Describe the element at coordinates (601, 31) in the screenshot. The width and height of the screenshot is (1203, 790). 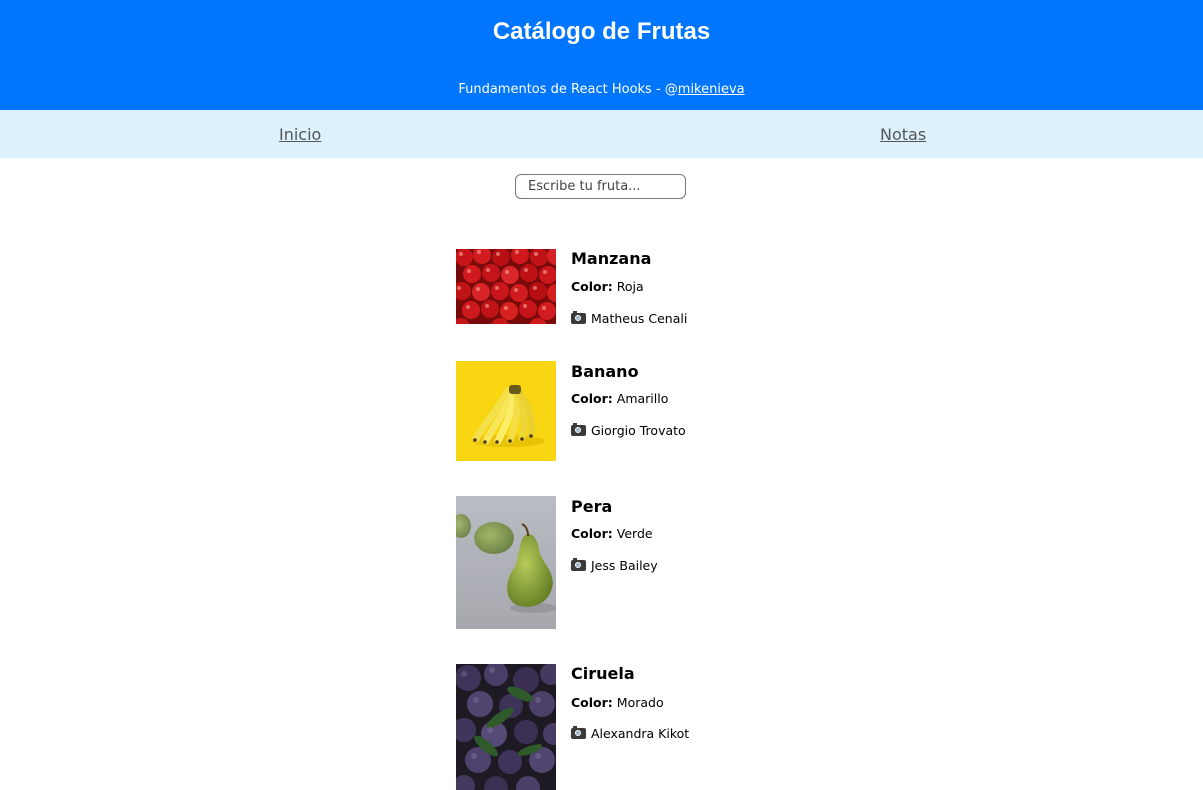
I see `page-title: Catálogo de Frutas` at that location.